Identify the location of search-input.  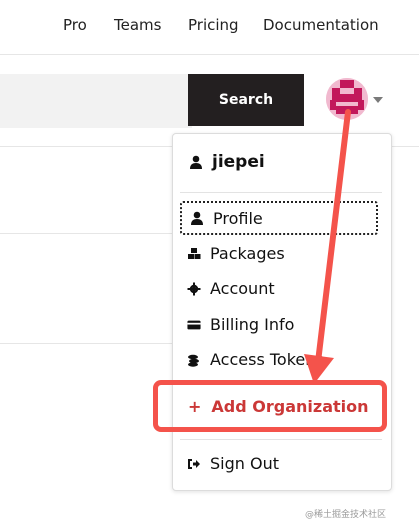
(96, 101).